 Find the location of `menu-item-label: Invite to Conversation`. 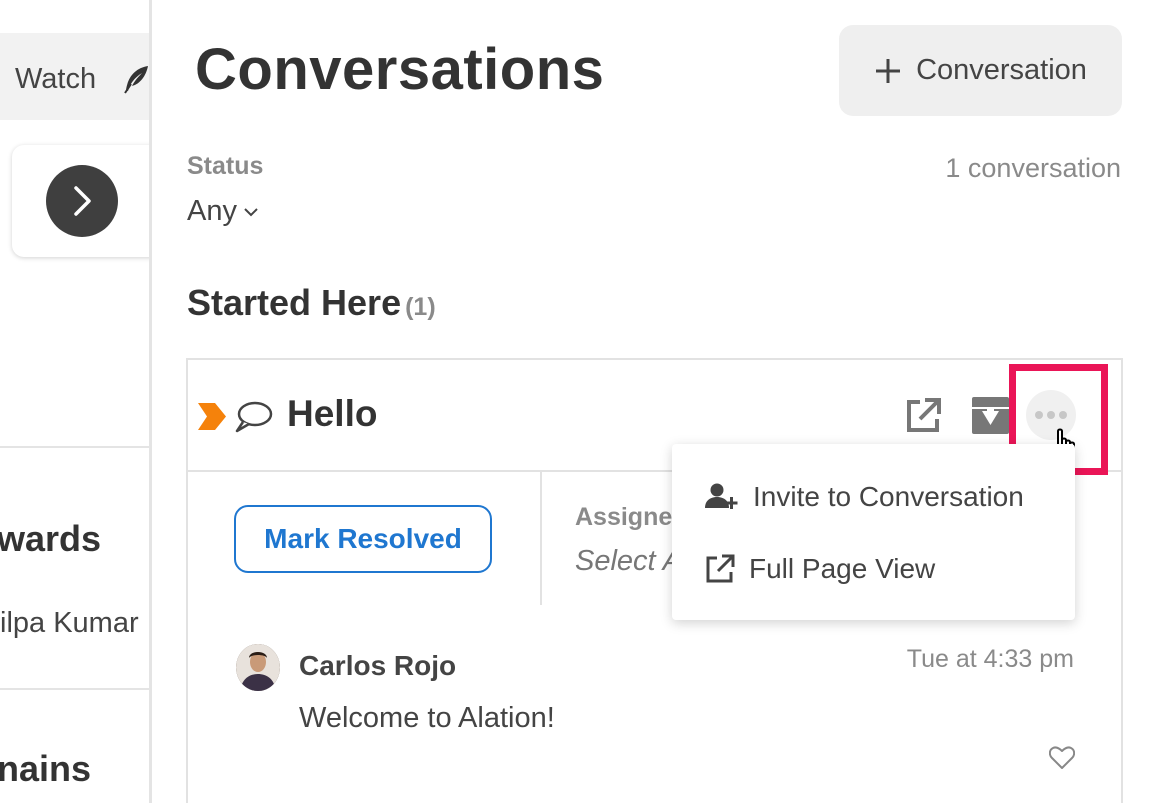

menu-item-label: Invite to Conversation is located at coordinates (888, 496).